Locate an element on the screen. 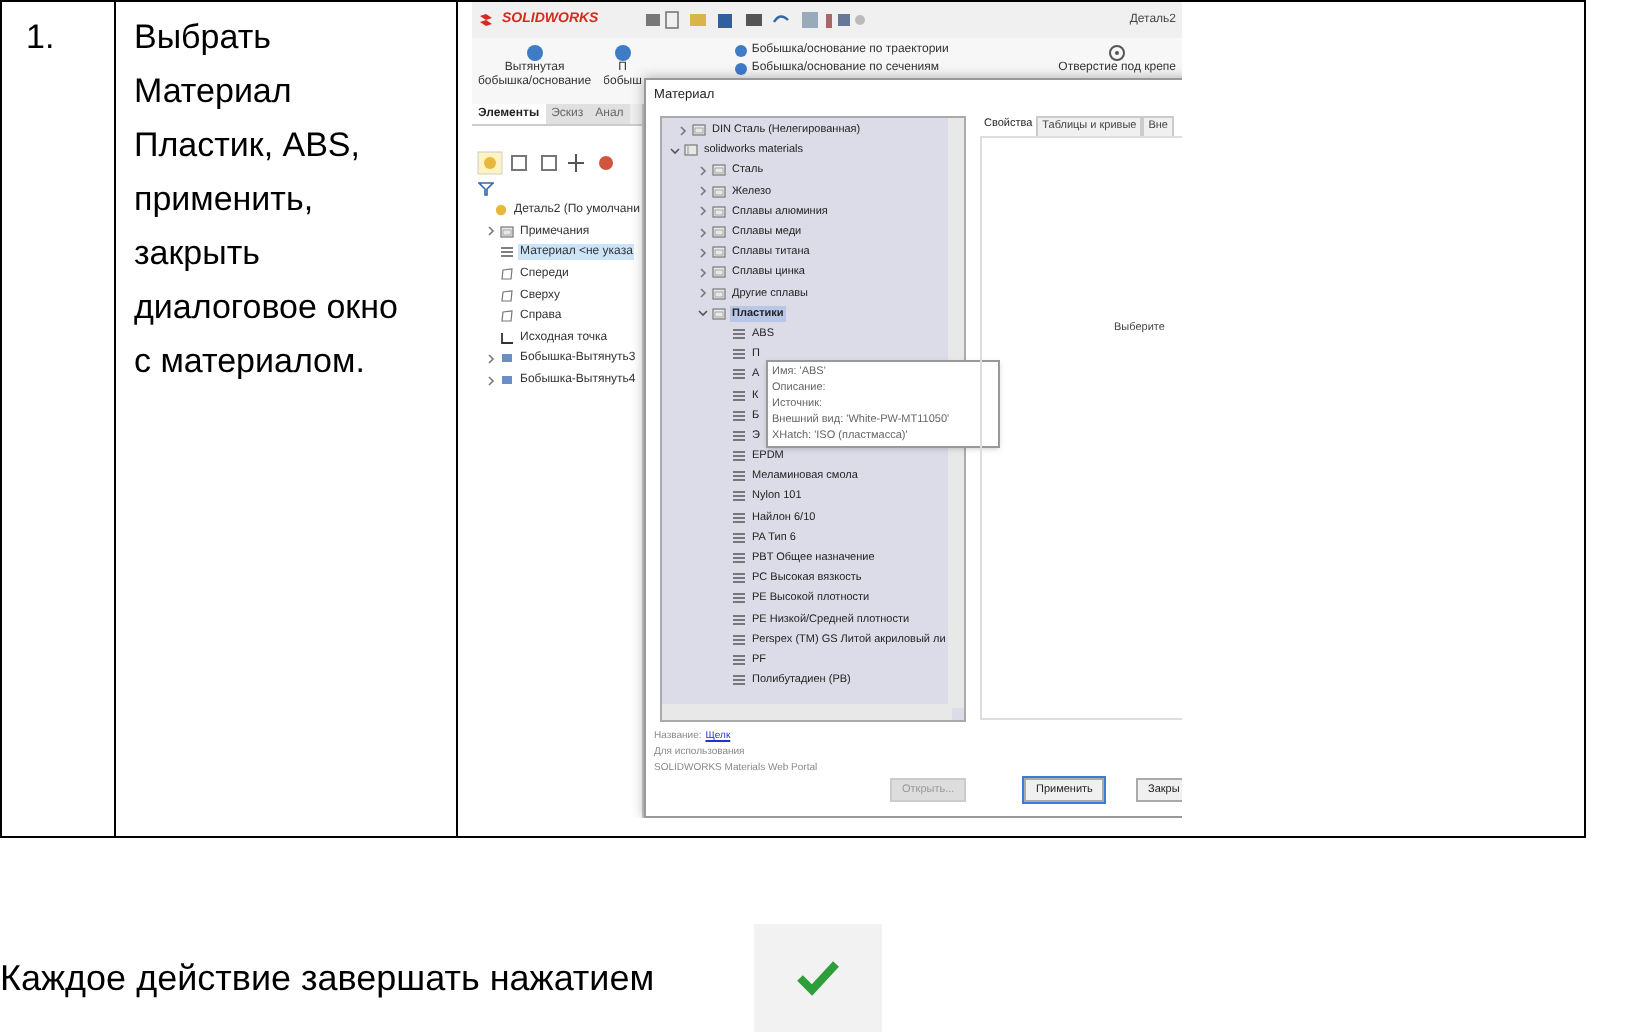  filter-icon is located at coordinates (486, 189).